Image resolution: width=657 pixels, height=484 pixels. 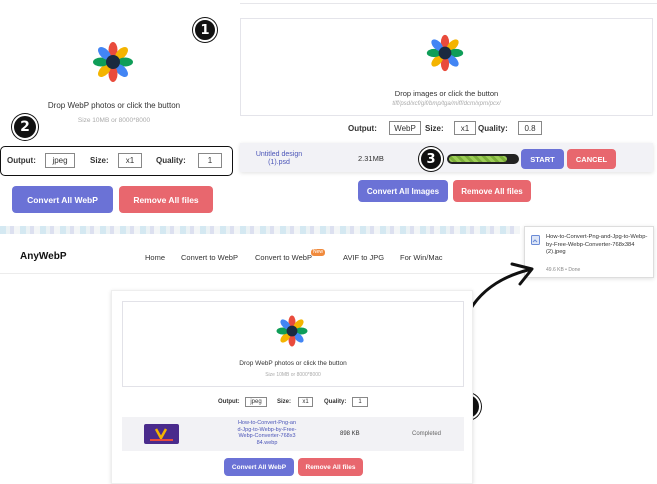 I want to click on step-badge-2: 2, so click(x=25, y=127).